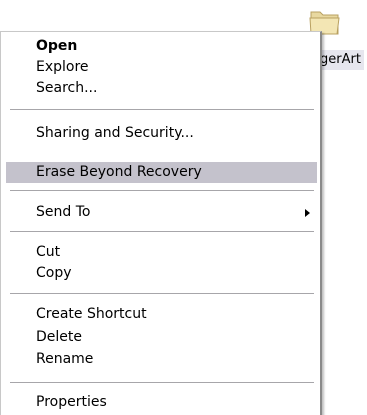 The image size is (367, 415). Describe the element at coordinates (161, 402) in the screenshot. I see `menu-item-properties: Properties` at that location.